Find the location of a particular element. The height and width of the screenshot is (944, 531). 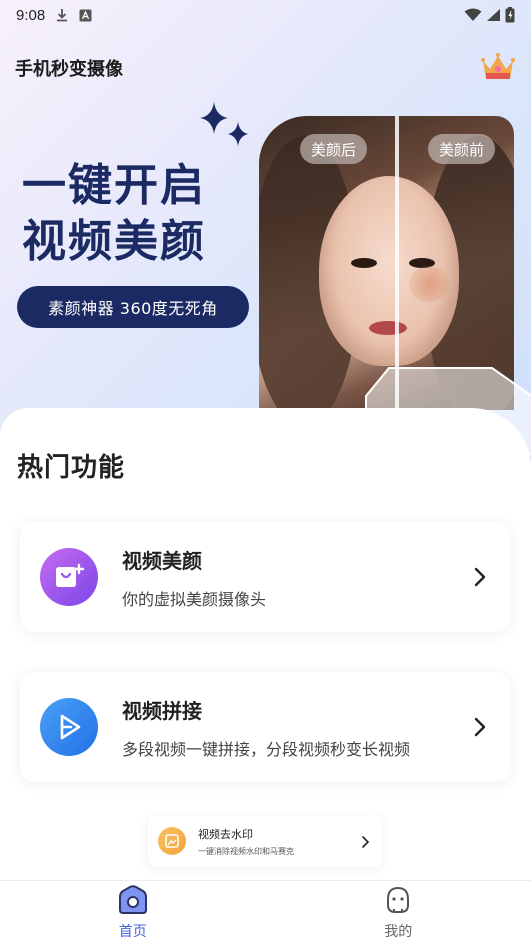

image-remove-icon is located at coordinates (172, 841).